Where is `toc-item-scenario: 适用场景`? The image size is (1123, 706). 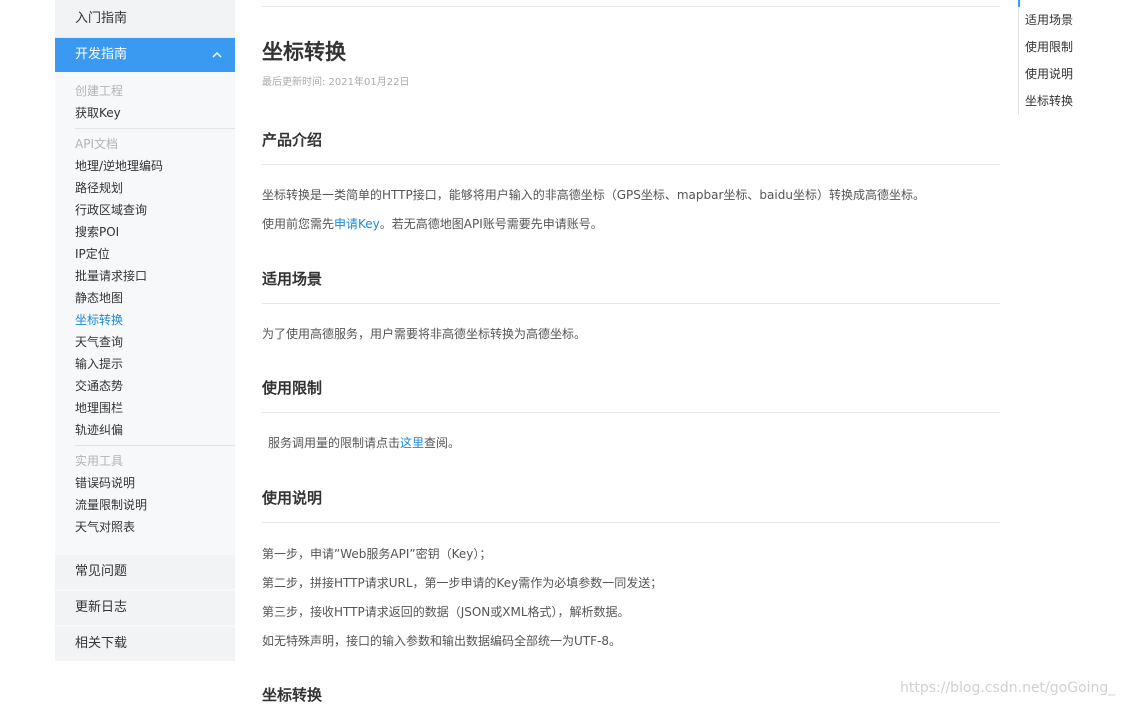
toc-item-scenario: 适用场景 is located at coordinates (1049, 19).